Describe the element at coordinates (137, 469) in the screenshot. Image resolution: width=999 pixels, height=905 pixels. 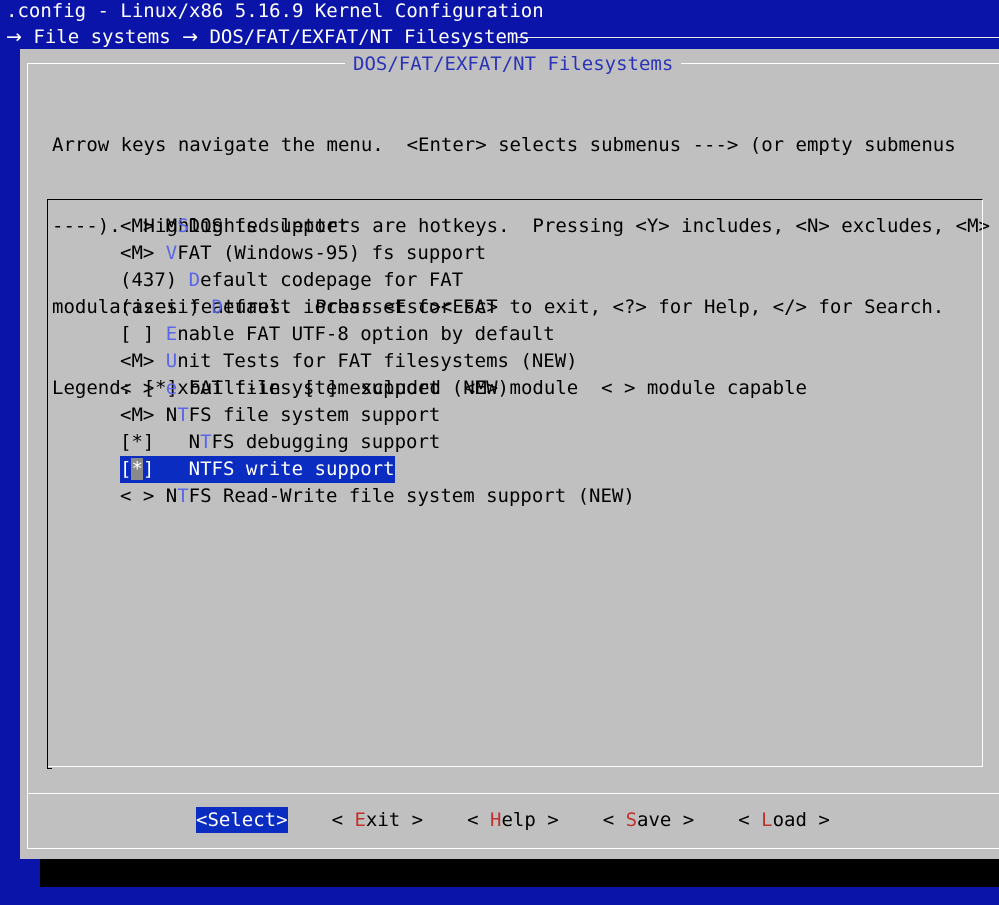
I see `cursor-caret: *` at that location.